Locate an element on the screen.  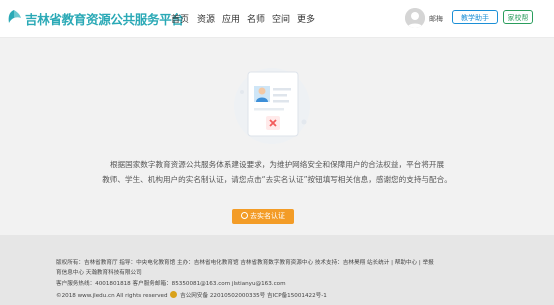
footer-icp: 吉公网安备 22010502000335号 吉ICP备15001422号-1 is located at coordinates (253, 296).